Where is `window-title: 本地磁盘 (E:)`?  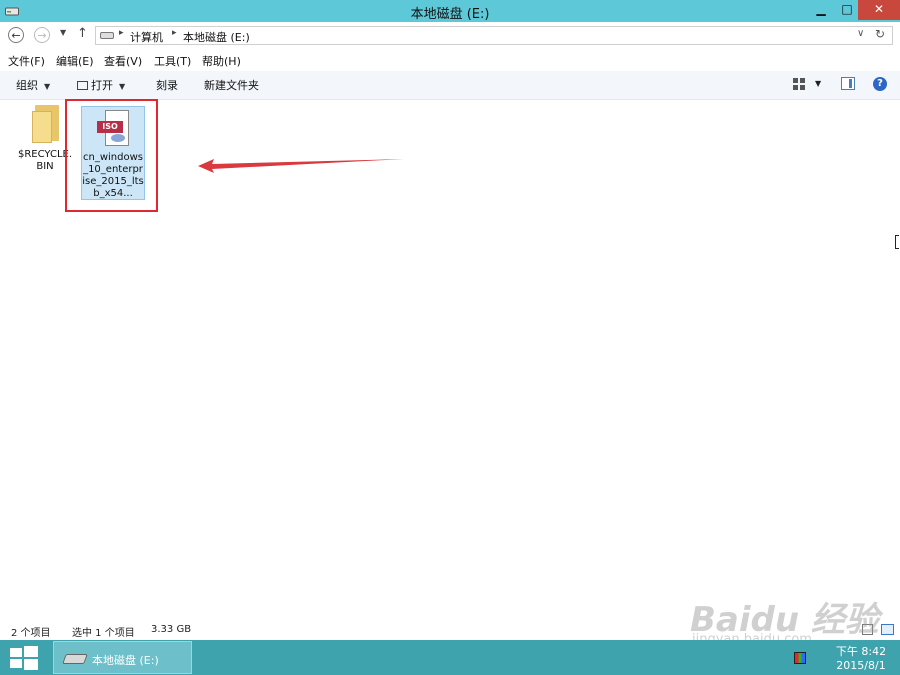 window-title: 本地磁盘 (E:) is located at coordinates (450, 14).